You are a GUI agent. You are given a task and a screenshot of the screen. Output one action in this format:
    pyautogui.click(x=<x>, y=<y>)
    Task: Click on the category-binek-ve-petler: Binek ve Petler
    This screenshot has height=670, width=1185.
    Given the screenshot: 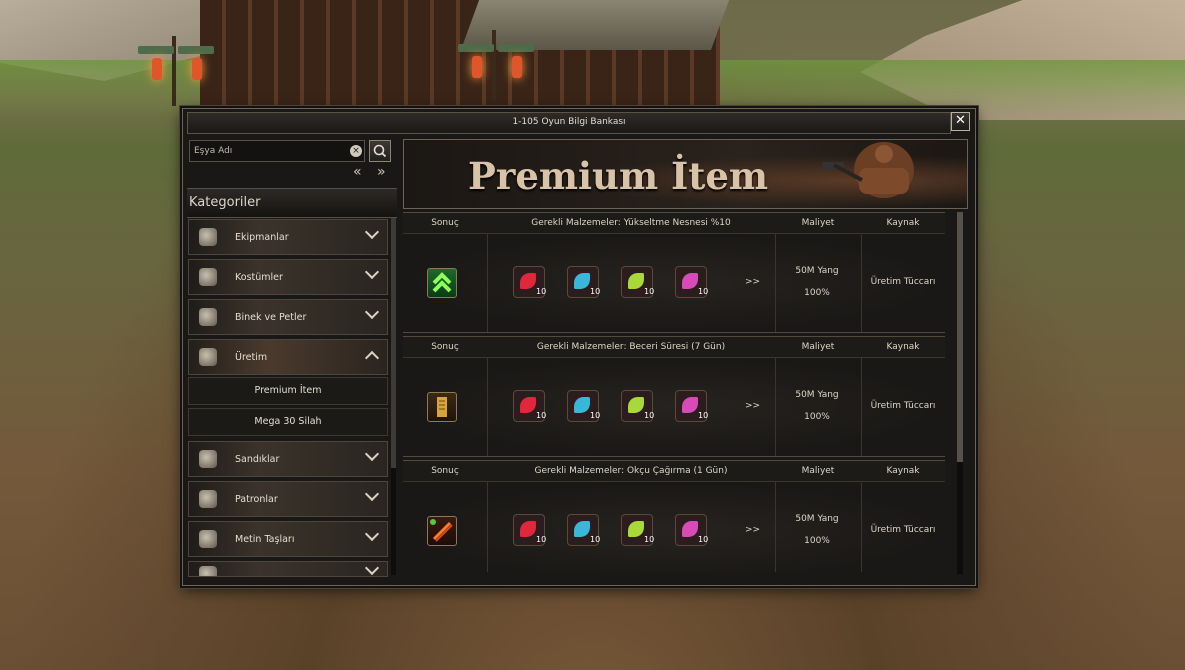 What is the action you would take?
    pyautogui.click(x=288, y=317)
    